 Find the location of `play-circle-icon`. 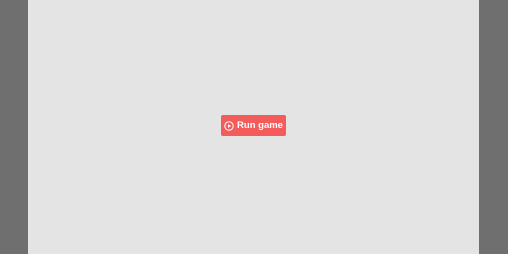

play-circle-icon is located at coordinates (229, 125).